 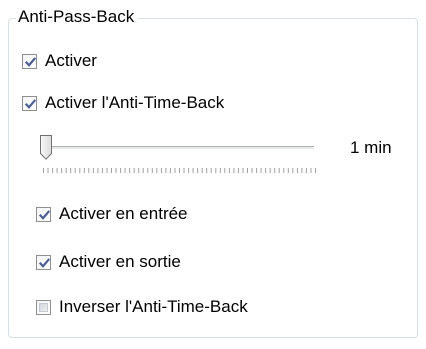 I want to click on time-slider-thumb, so click(x=46, y=147).